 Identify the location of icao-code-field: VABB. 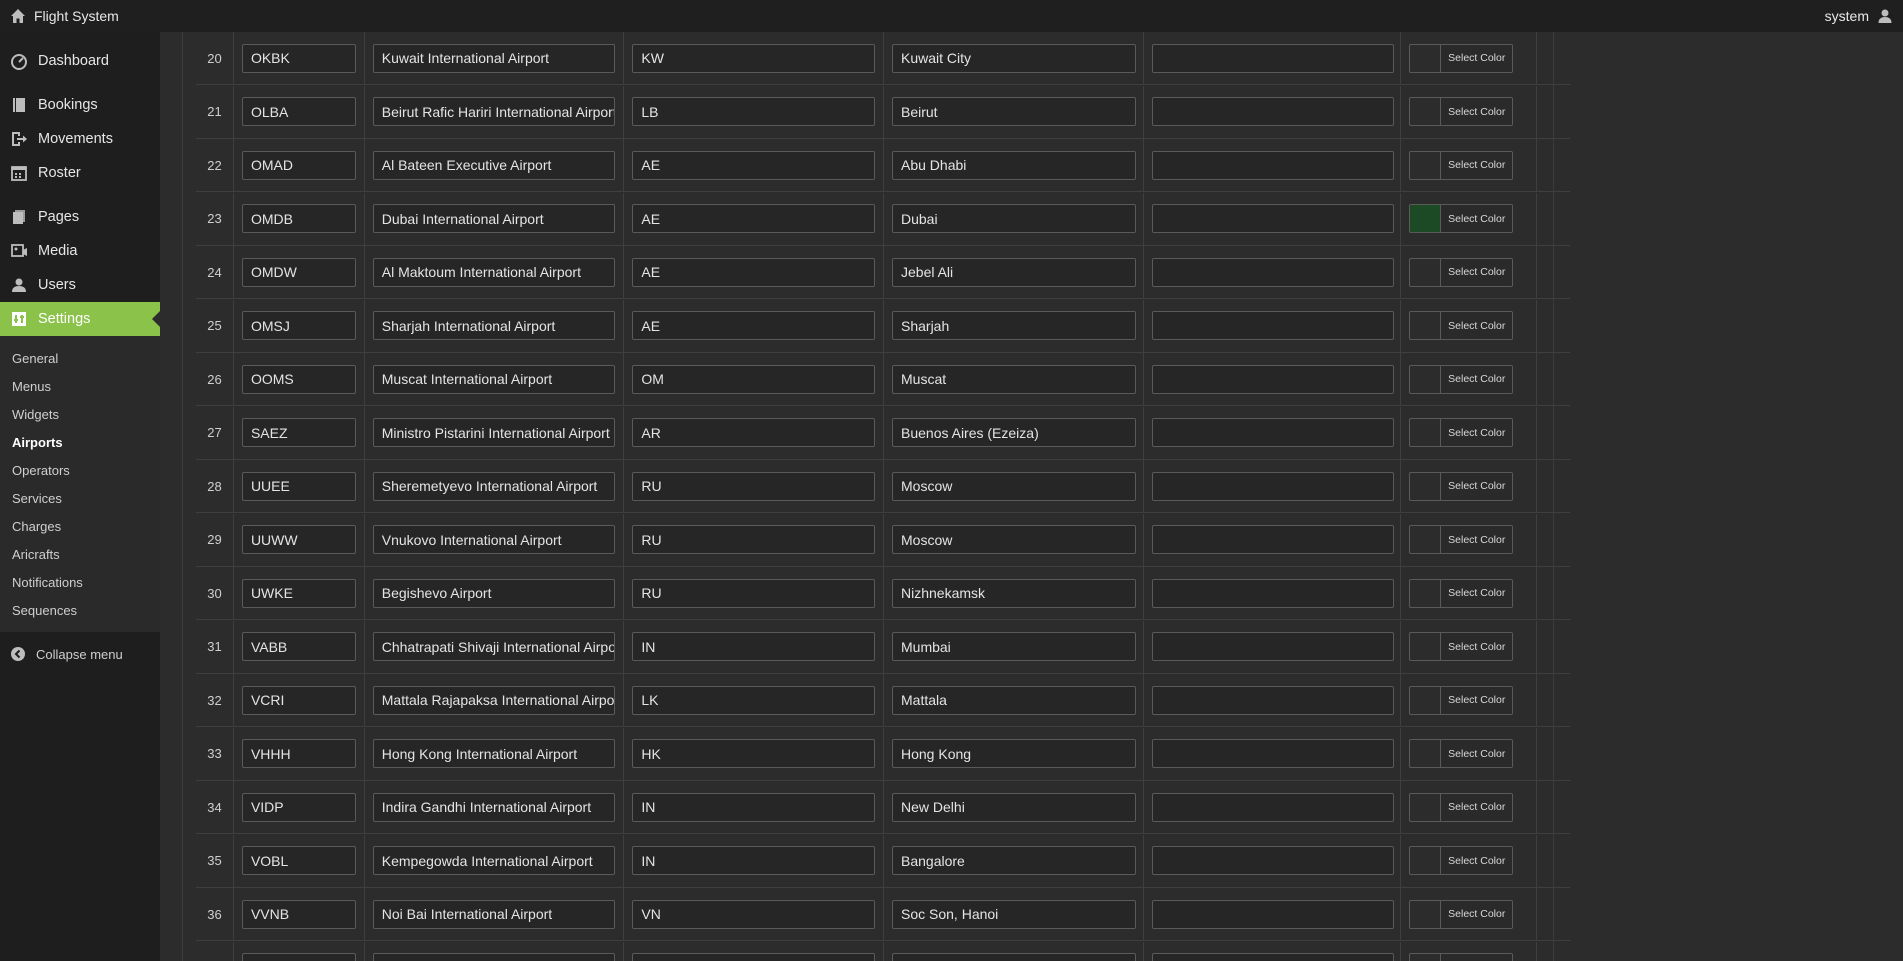
(298, 646).